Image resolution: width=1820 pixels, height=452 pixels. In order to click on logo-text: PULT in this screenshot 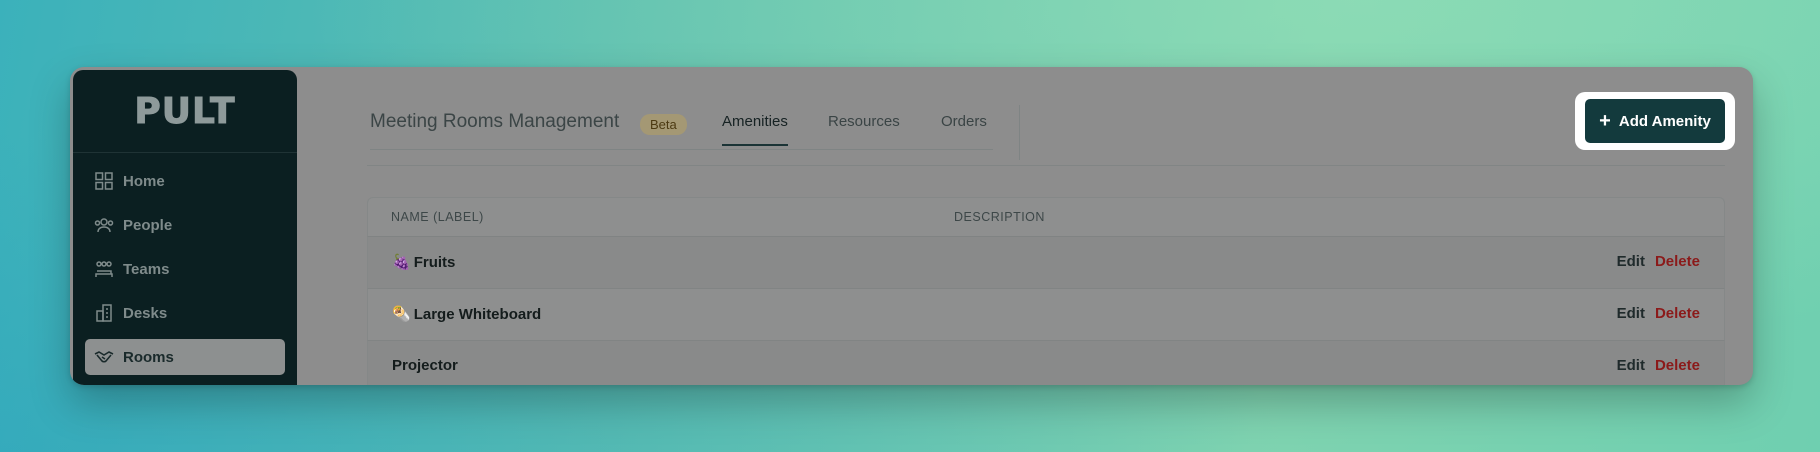, I will do `click(185, 111)`.